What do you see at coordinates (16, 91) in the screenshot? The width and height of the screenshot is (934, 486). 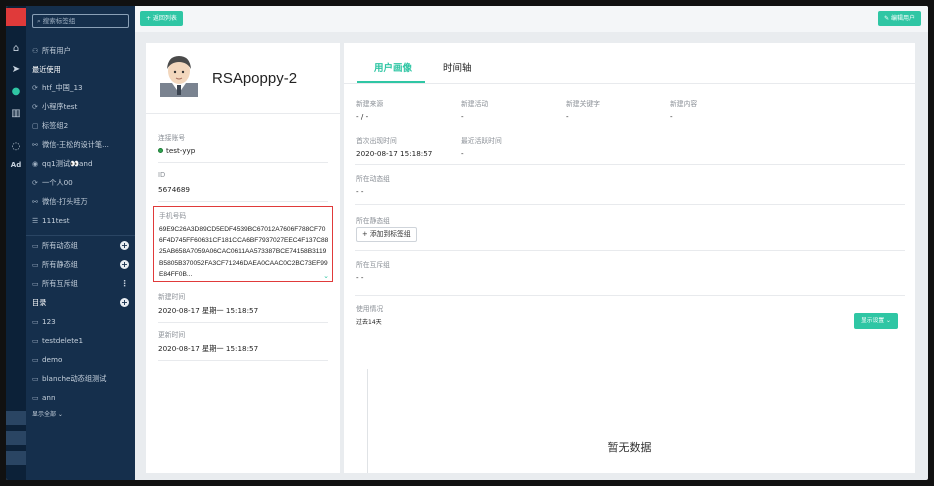 I see `user-icon: ●` at bounding box center [16, 91].